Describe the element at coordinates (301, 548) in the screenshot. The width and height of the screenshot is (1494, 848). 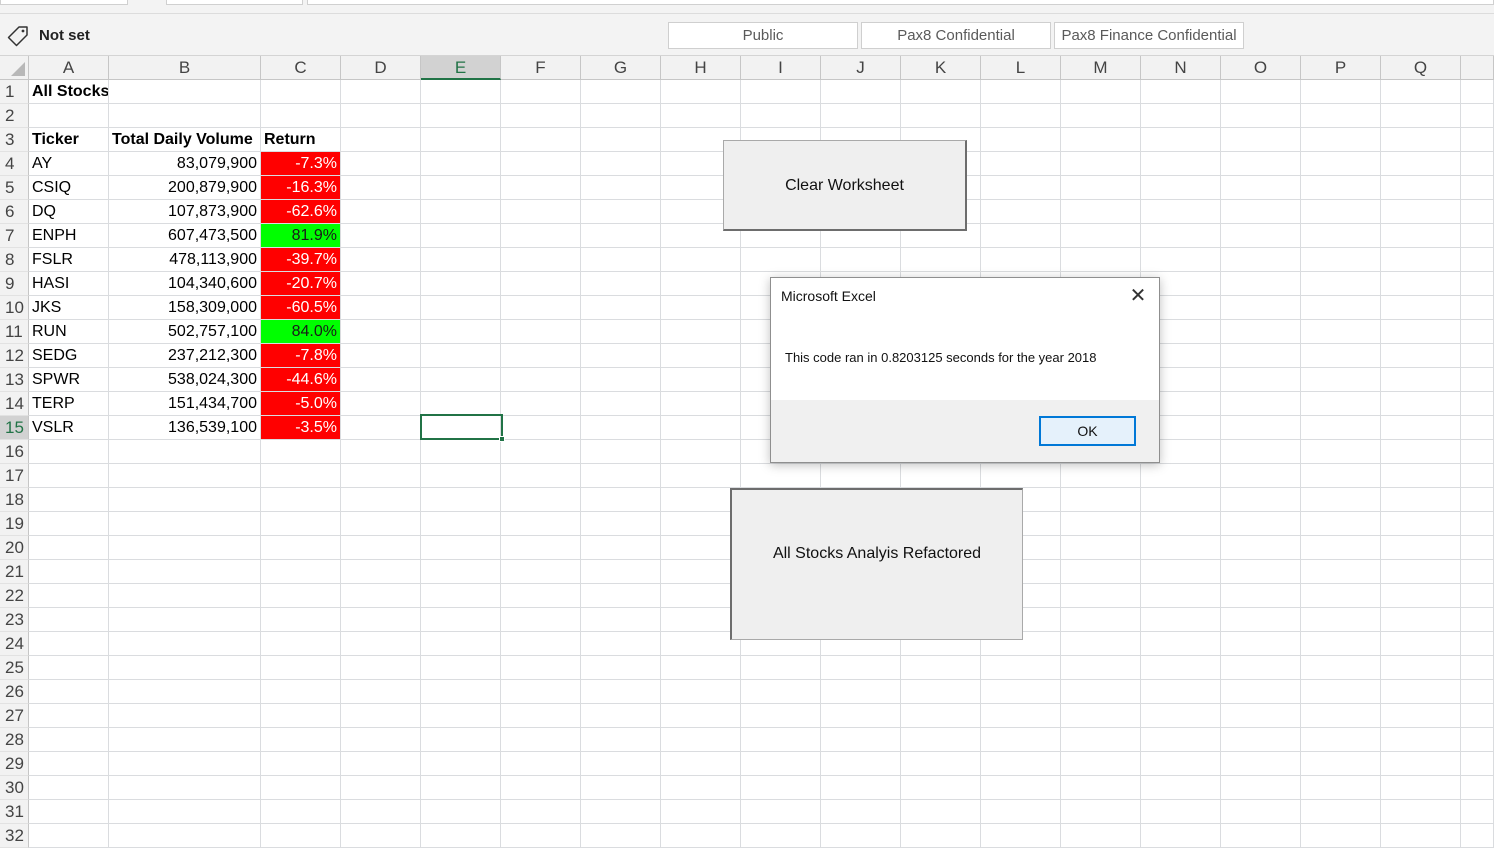
I see `cell-c20` at that location.